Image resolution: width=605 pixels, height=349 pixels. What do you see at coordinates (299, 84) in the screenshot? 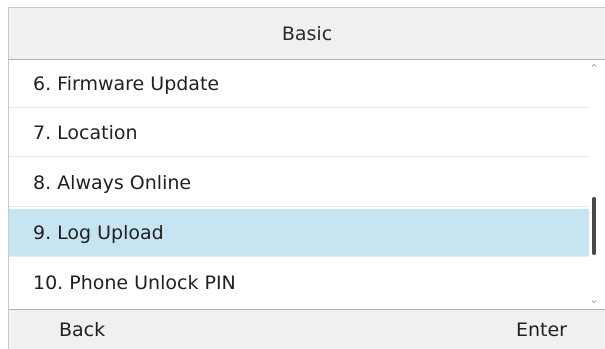
I see `menu-item-firmware-update: 6. Firmware Update` at bounding box center [299, 84].